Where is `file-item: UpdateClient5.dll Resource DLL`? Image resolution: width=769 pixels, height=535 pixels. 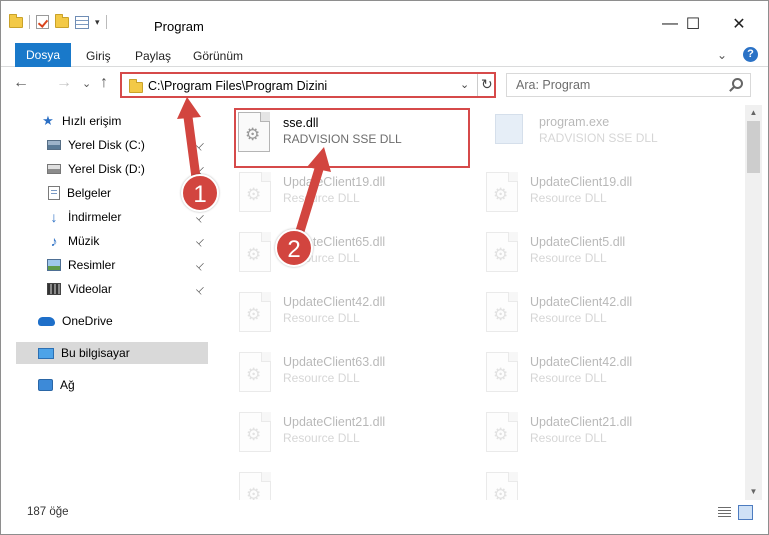 file-item: UpdateClient5.dll Resource DLL is located at coordinates (603, 254).